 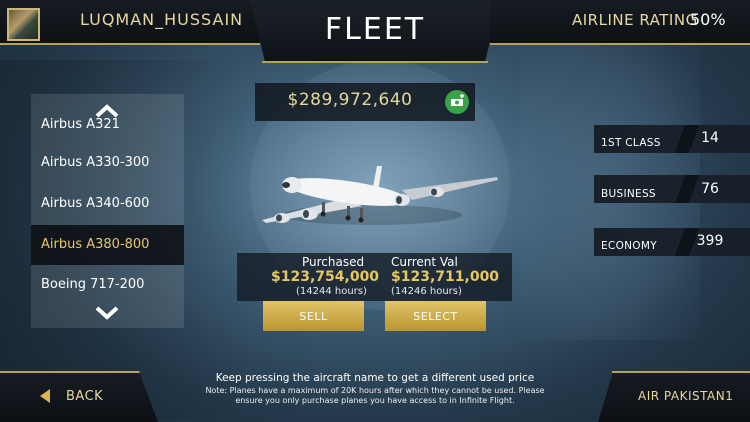 What do you see at coordinates (681, 372) in the screenshot?
I see `airline-divider` at bounding box center [681, 372].